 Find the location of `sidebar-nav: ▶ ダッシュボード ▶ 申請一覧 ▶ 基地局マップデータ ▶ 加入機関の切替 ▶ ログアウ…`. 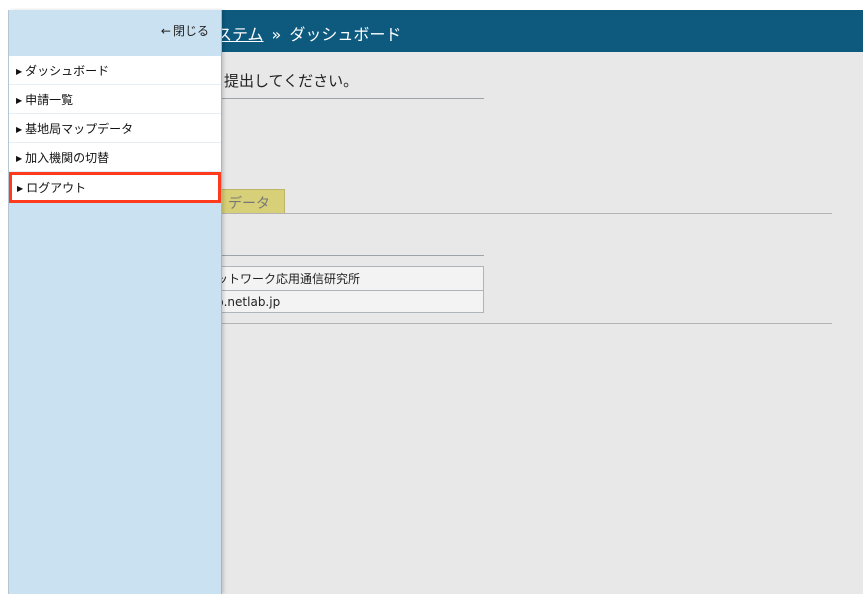

sidebar-nav: ▶ ダッシュボード ▶ 申請一覧 ▶ 基地局マップデータ ▶ 加入機関の切替 ▶ ログアウ… is located at coordinates (115, 129).